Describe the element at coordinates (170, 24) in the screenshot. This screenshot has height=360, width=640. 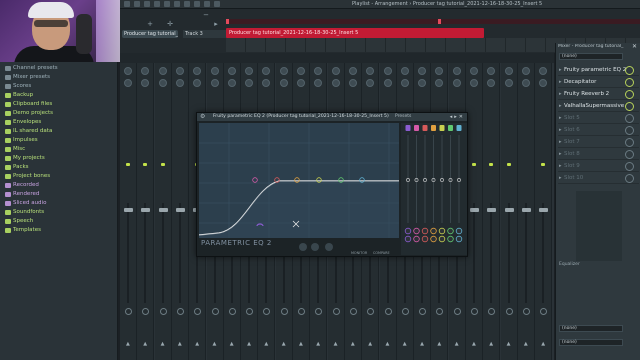
I see `split-icon: ✛` at that location.